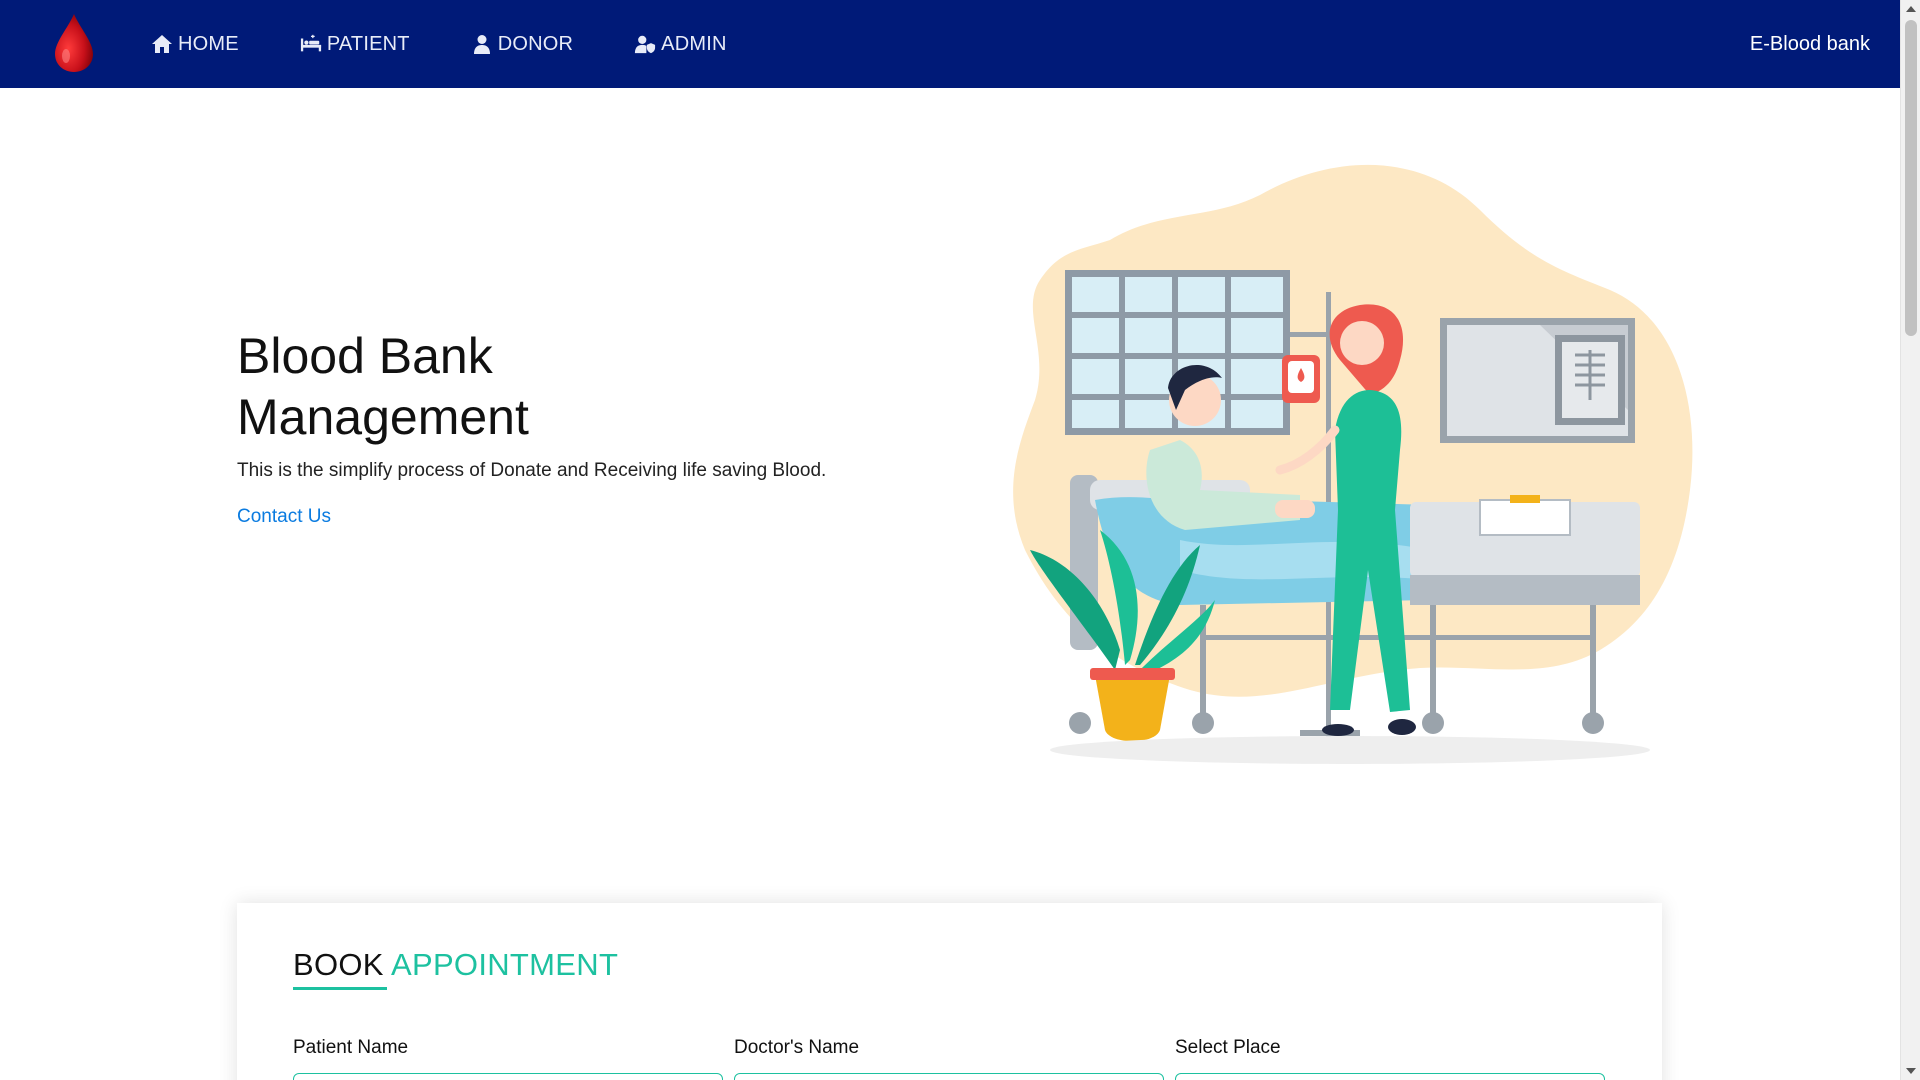 The image size is (1920, 1080). Describe the element at coordinates (797, 1047) in the screenshot. I see `doctor-name-label: Doctor's Name` at that location.